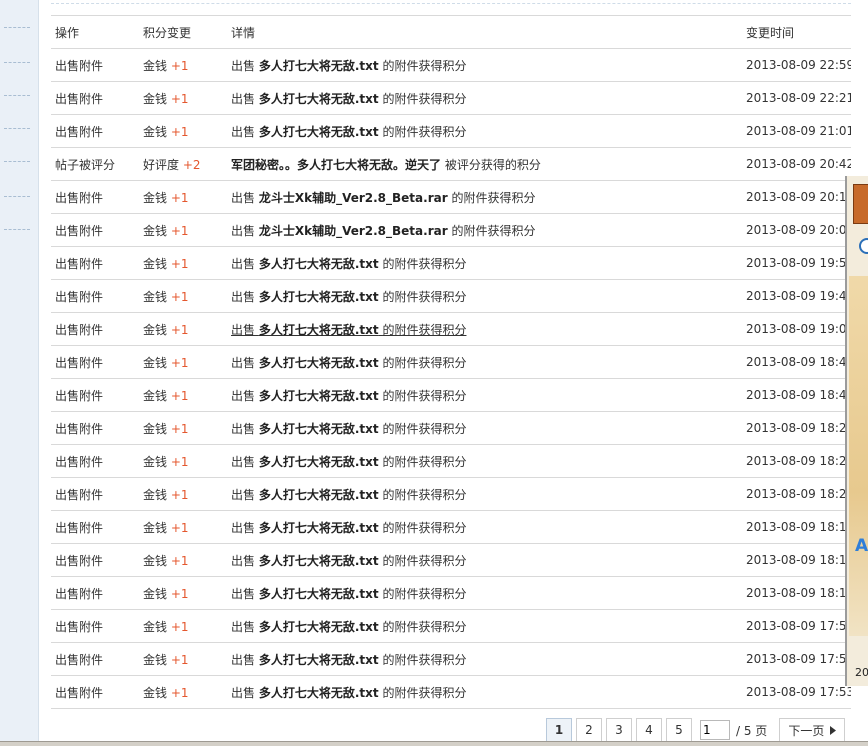  I want to click on page-button-1: 1, so click(559, 730).